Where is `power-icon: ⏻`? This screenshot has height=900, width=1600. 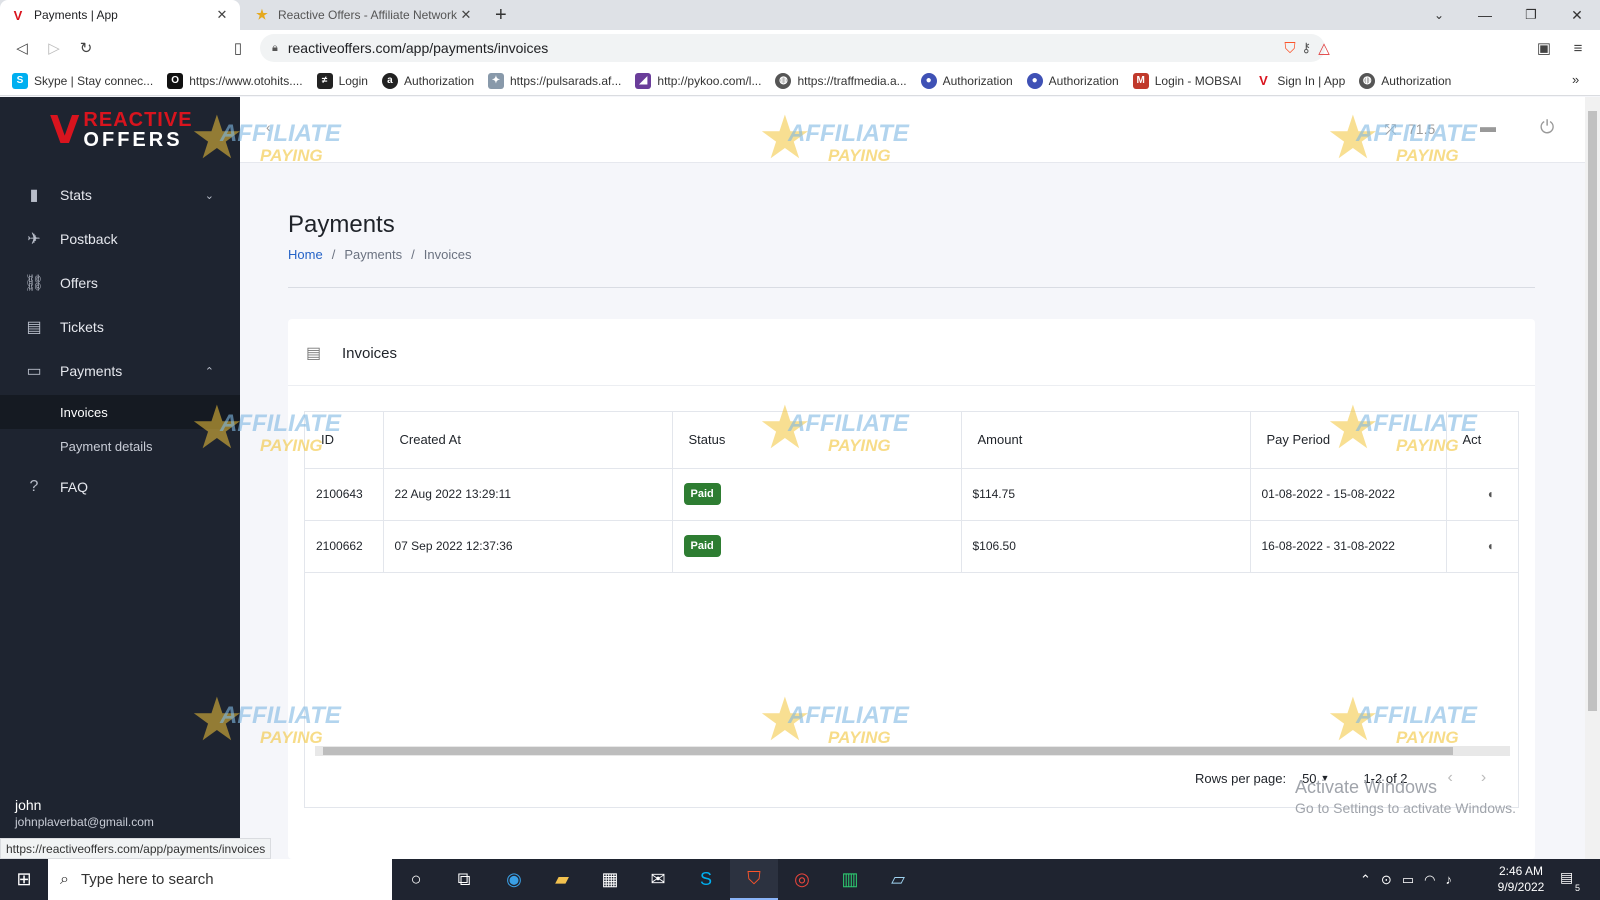 power-icon: ⏻ is located at coordinates (1547, 127).